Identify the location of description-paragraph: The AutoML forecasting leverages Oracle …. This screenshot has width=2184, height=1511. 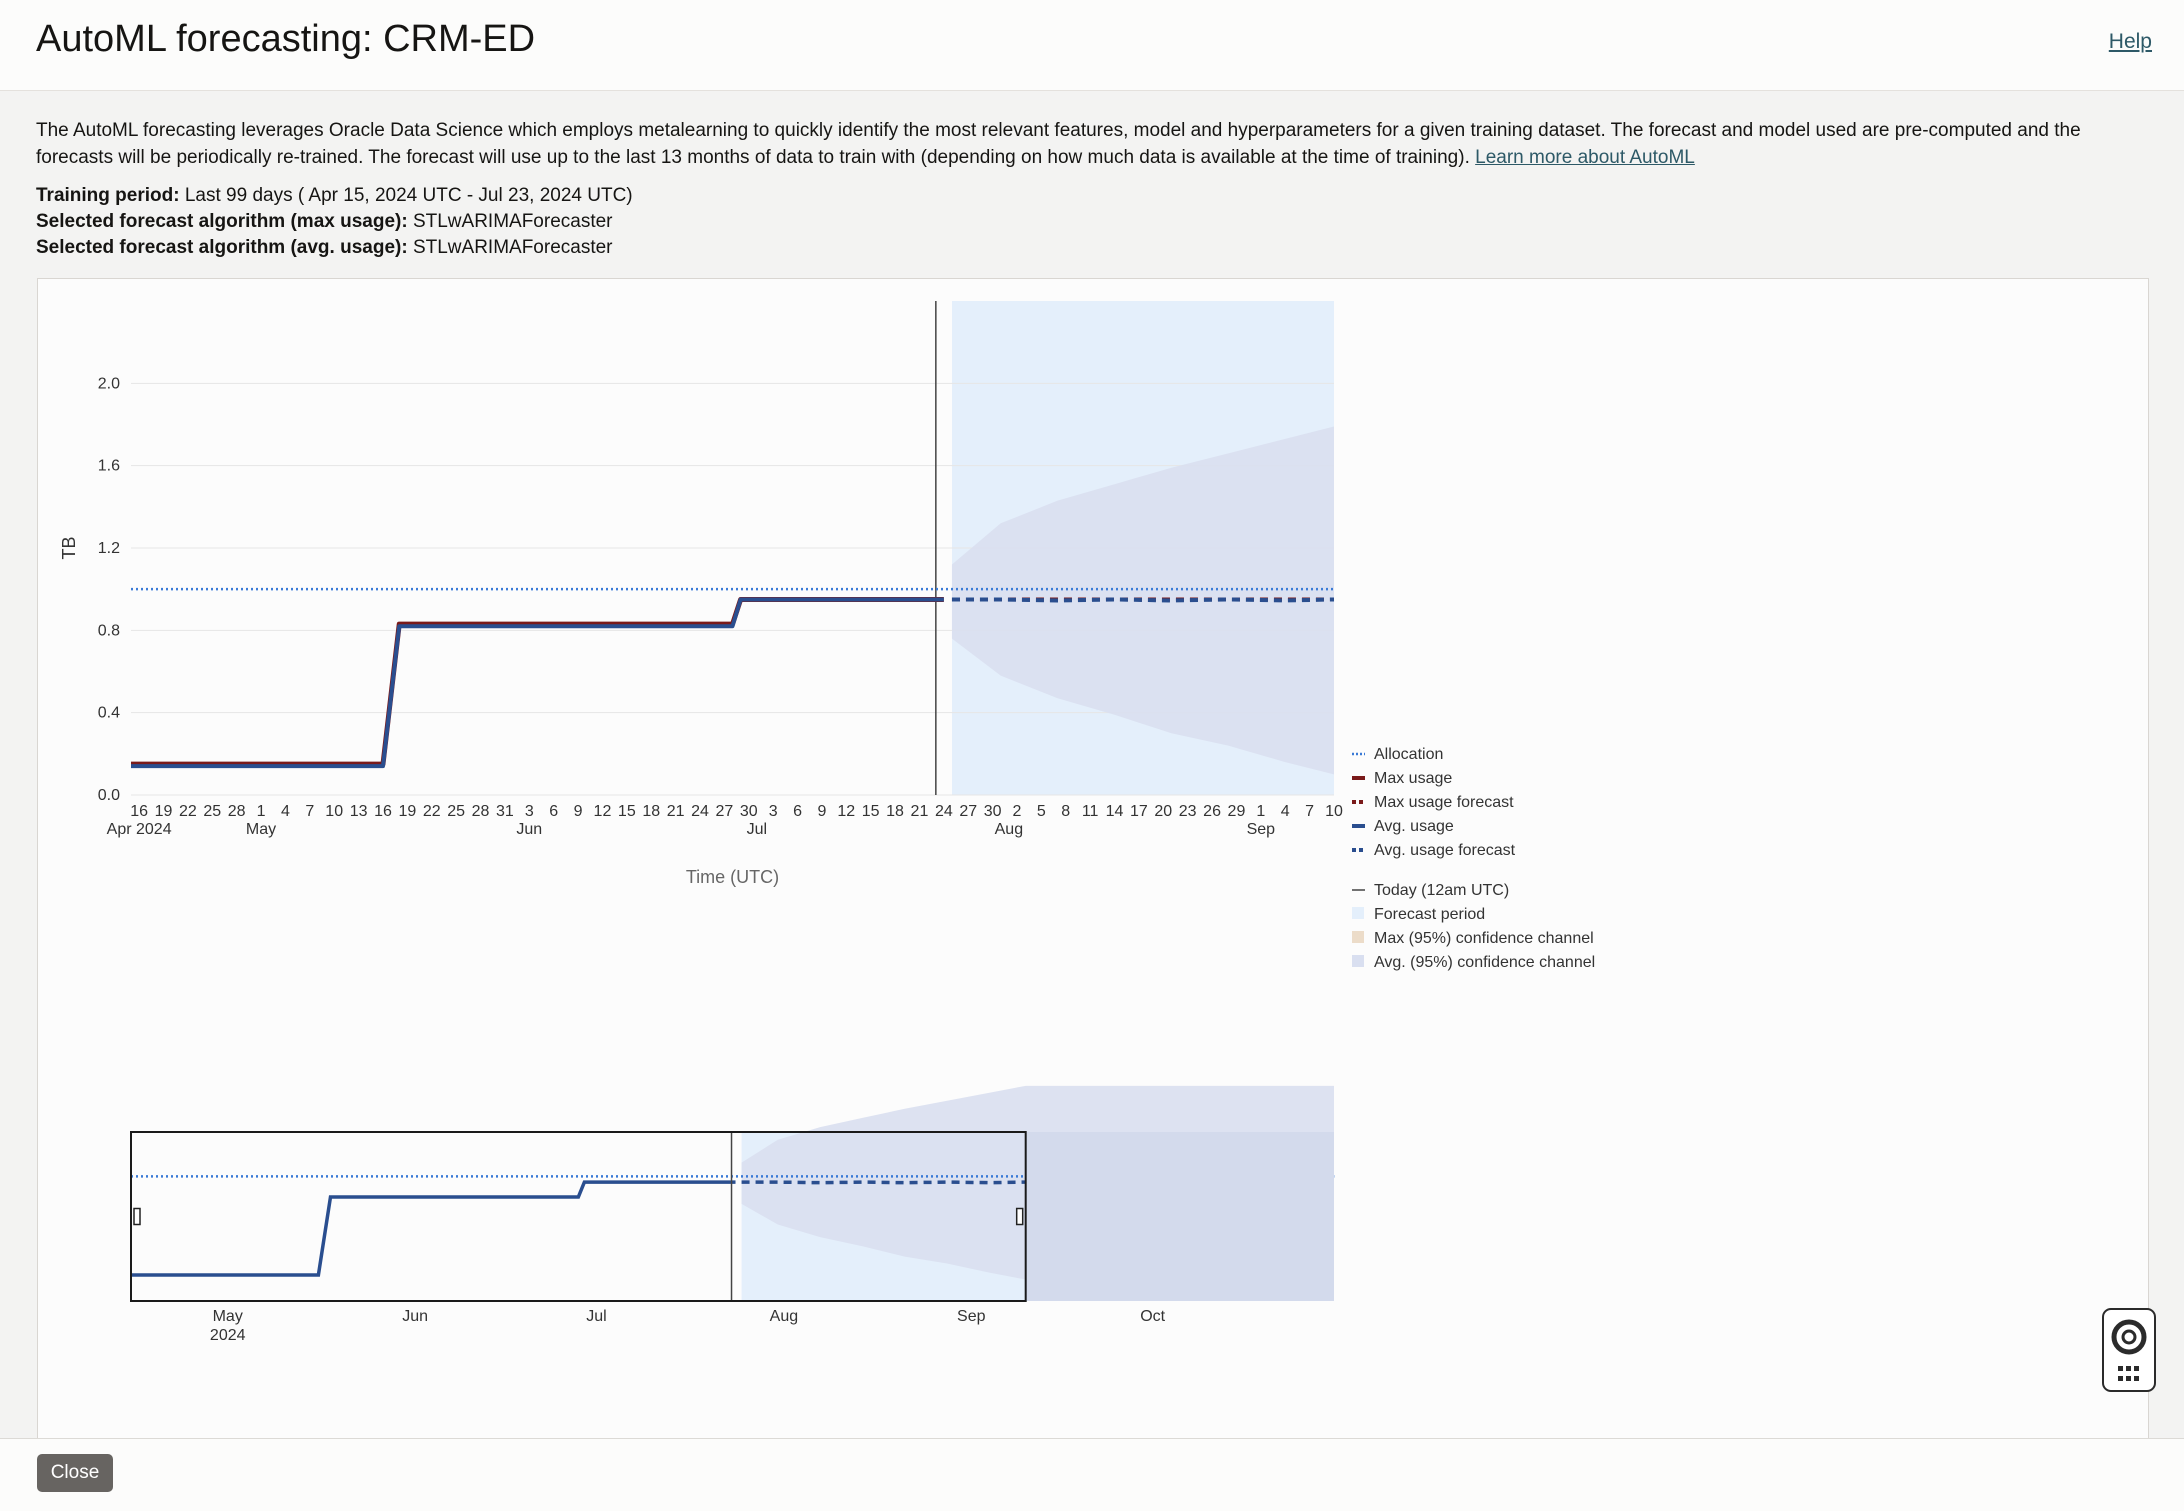
(1096, 144).